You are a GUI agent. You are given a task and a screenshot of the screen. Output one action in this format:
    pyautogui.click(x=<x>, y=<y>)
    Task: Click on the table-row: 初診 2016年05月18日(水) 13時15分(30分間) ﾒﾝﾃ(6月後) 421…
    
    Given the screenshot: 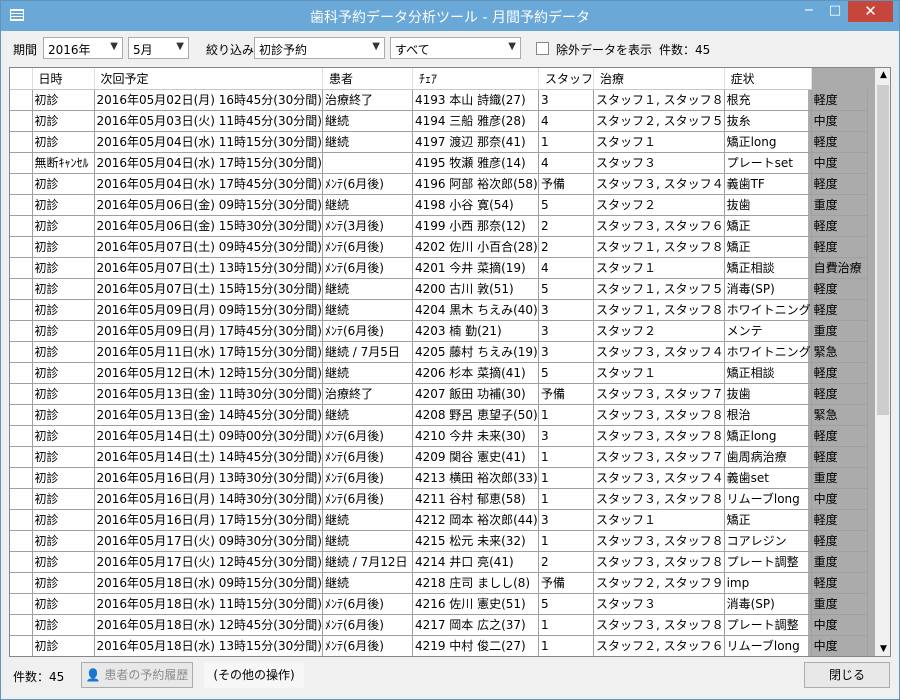 What is the action you would take?
    pyautogui.click(x=439, y=645)
    